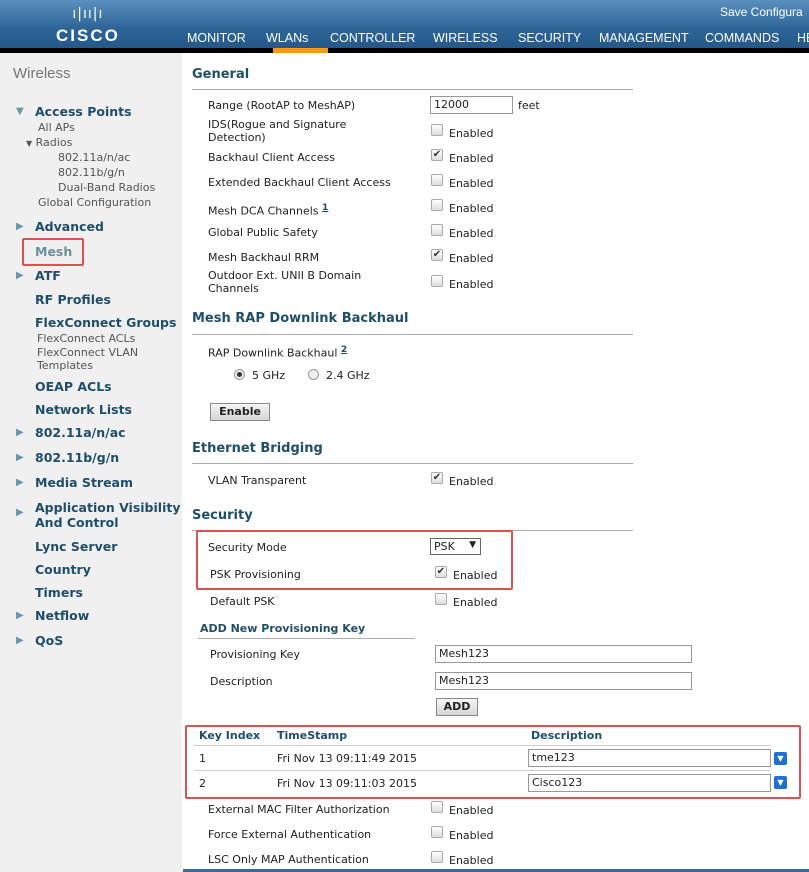 The image size is (809, 872). What do you see at coordinates (649, 783) in the screenshot?
I see `key-description-input: Cisco123` at bounding box center [649, 783].